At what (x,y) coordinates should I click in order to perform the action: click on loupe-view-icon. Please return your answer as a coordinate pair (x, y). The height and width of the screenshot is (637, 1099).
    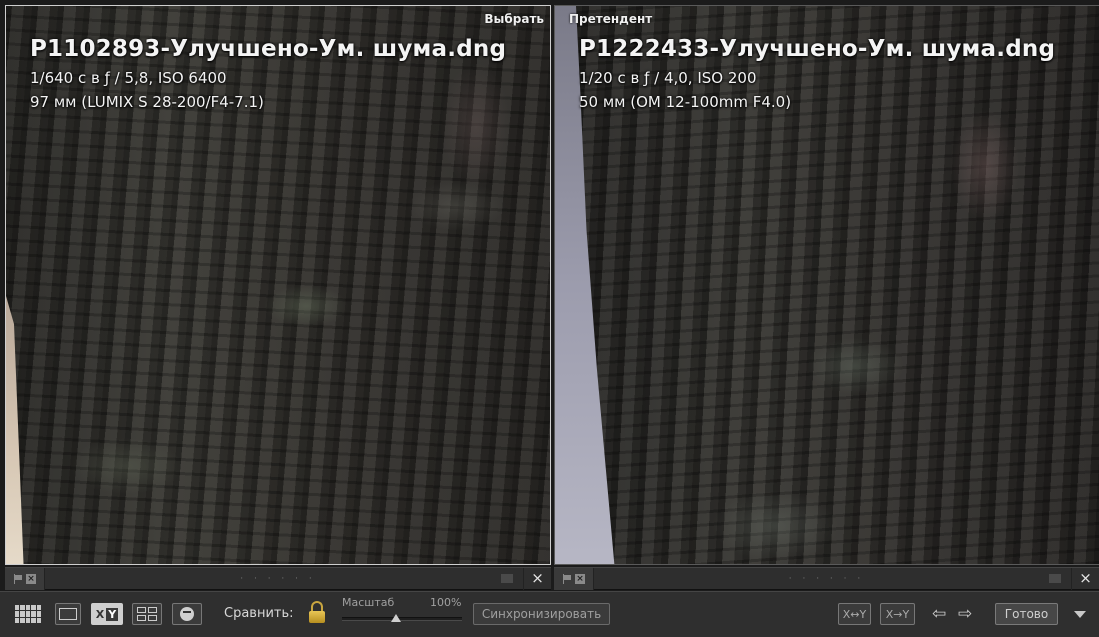
    Looking at the image, I should click on (68, 614).